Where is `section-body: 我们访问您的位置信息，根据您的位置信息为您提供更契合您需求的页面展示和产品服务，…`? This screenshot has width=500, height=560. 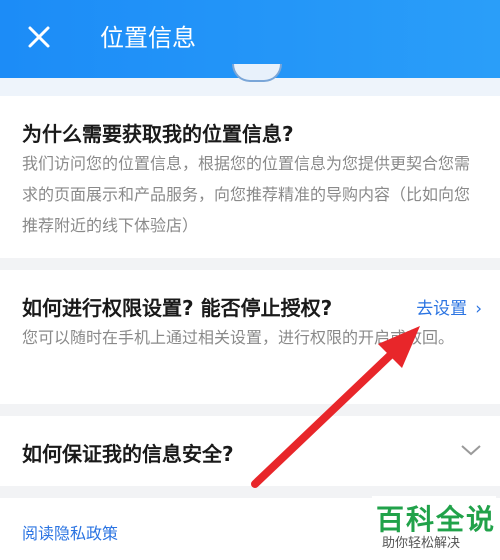
section-body: 我们访问您的位置信息，根据您的位置信息为您提供更契合您需求的页面展示和产品服务，… is located at coordinates (246, 194).